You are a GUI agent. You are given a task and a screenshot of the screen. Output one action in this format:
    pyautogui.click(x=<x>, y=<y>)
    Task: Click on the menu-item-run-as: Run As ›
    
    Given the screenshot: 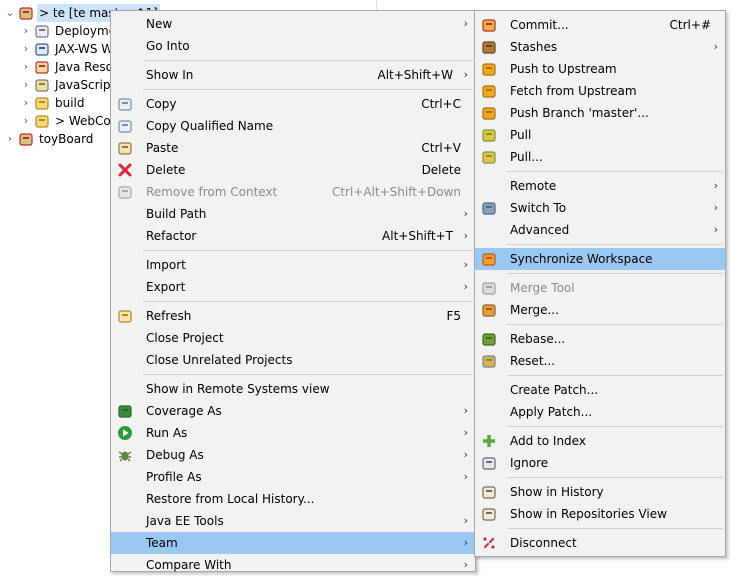 What is the action you would take?
    pyautogui.click(x=293, y=433)
    